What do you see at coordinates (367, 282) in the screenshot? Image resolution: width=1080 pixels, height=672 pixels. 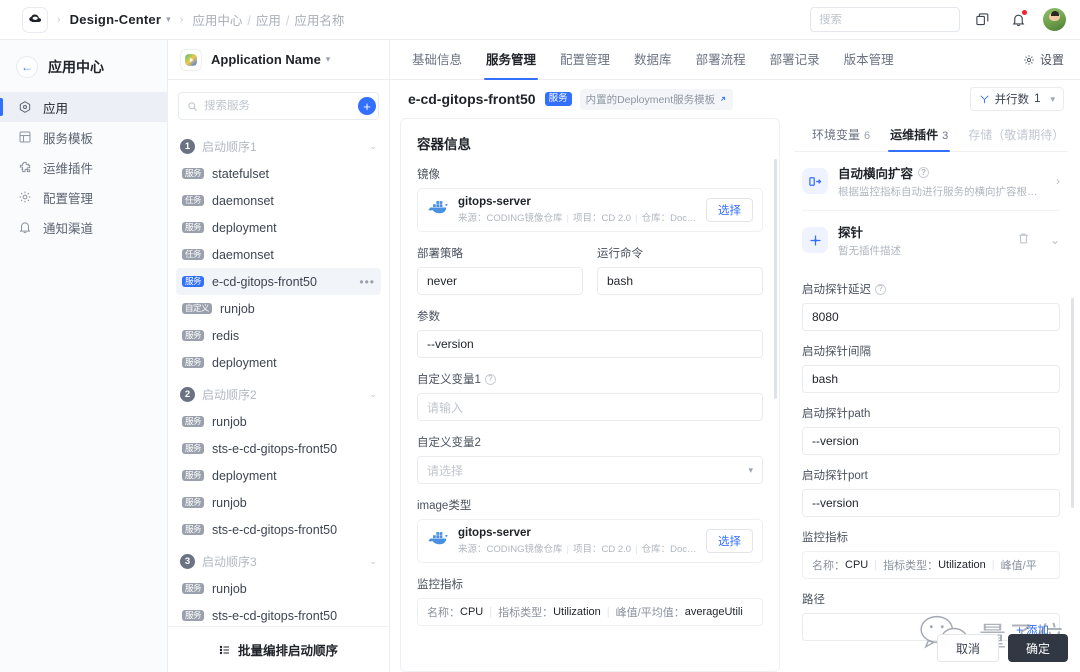 I see `more-options-icon: •••` at bounding box center [367, 282].